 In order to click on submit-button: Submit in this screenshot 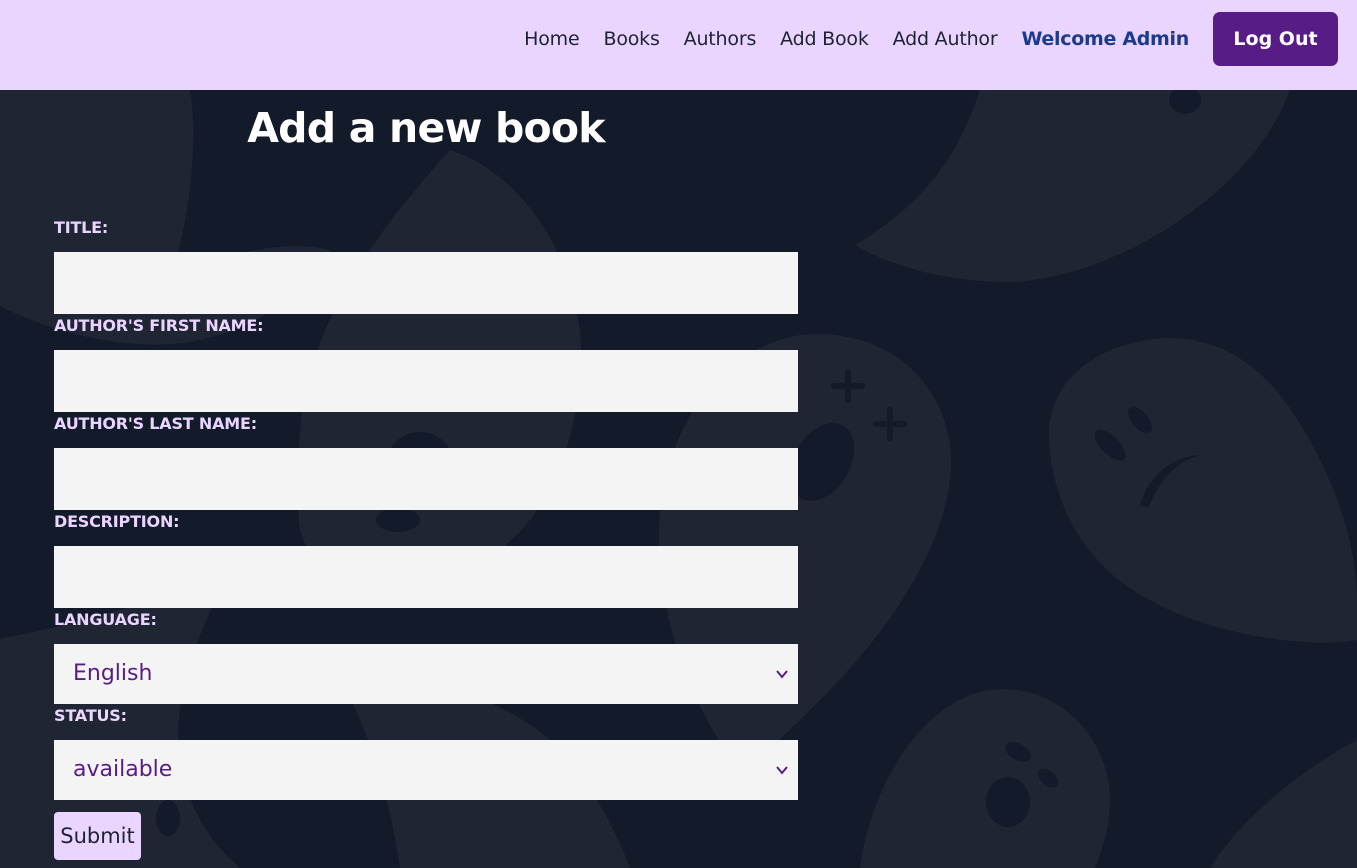, I will do `click(97, 836)`.